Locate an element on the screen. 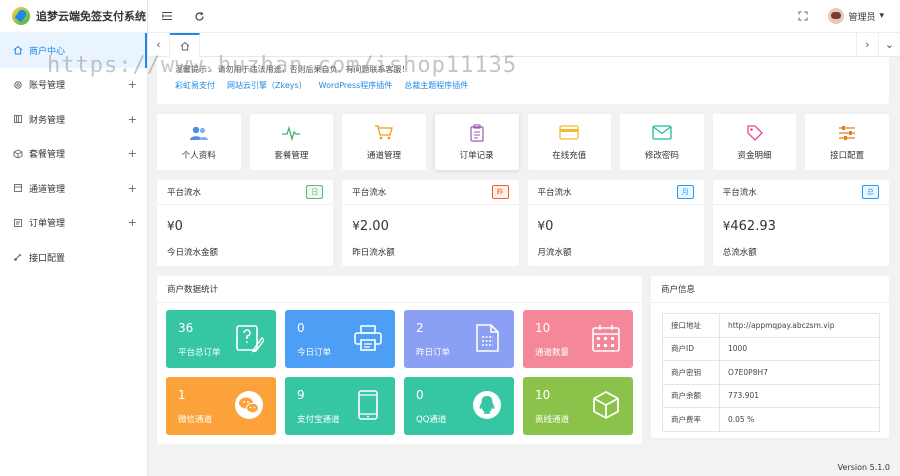 The width and height of the screenshot is (900, 476). tile-offline-channel: 10 离线通道 is located at coordinates (578, 406).